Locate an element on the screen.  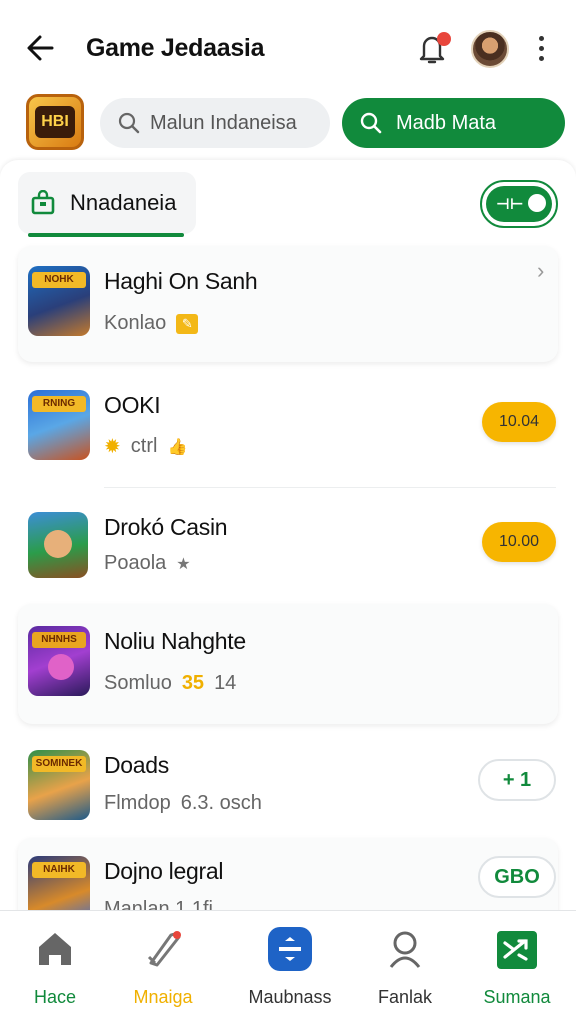
game-row: NOHK Haghi On Sanh Konlao ✎ is located at coordinates (288, 304).